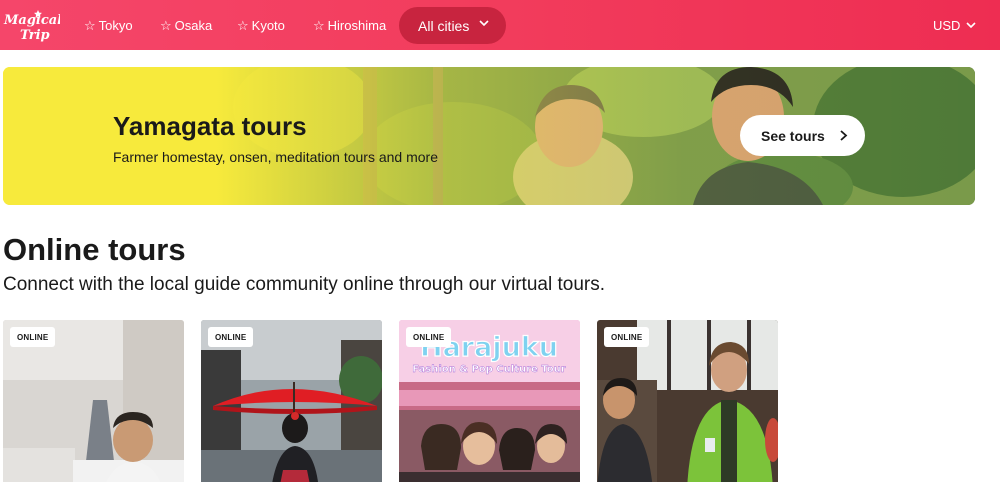 This screenshot has width=1000, height=482. Describe the element at coordinates (210, 126) in the screenshot. I see `banner-title: Yamagata tours` at that location.